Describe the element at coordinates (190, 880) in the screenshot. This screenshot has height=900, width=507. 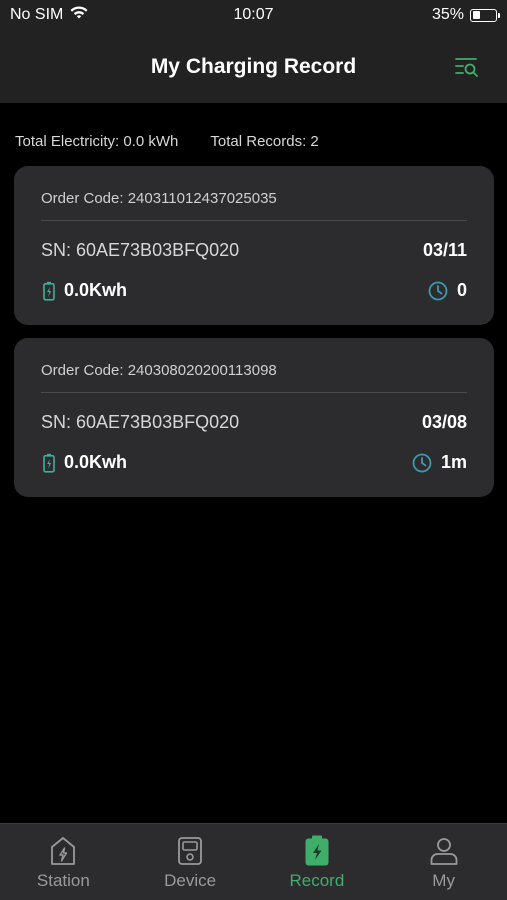
I see `tab-label: Device` at that location.